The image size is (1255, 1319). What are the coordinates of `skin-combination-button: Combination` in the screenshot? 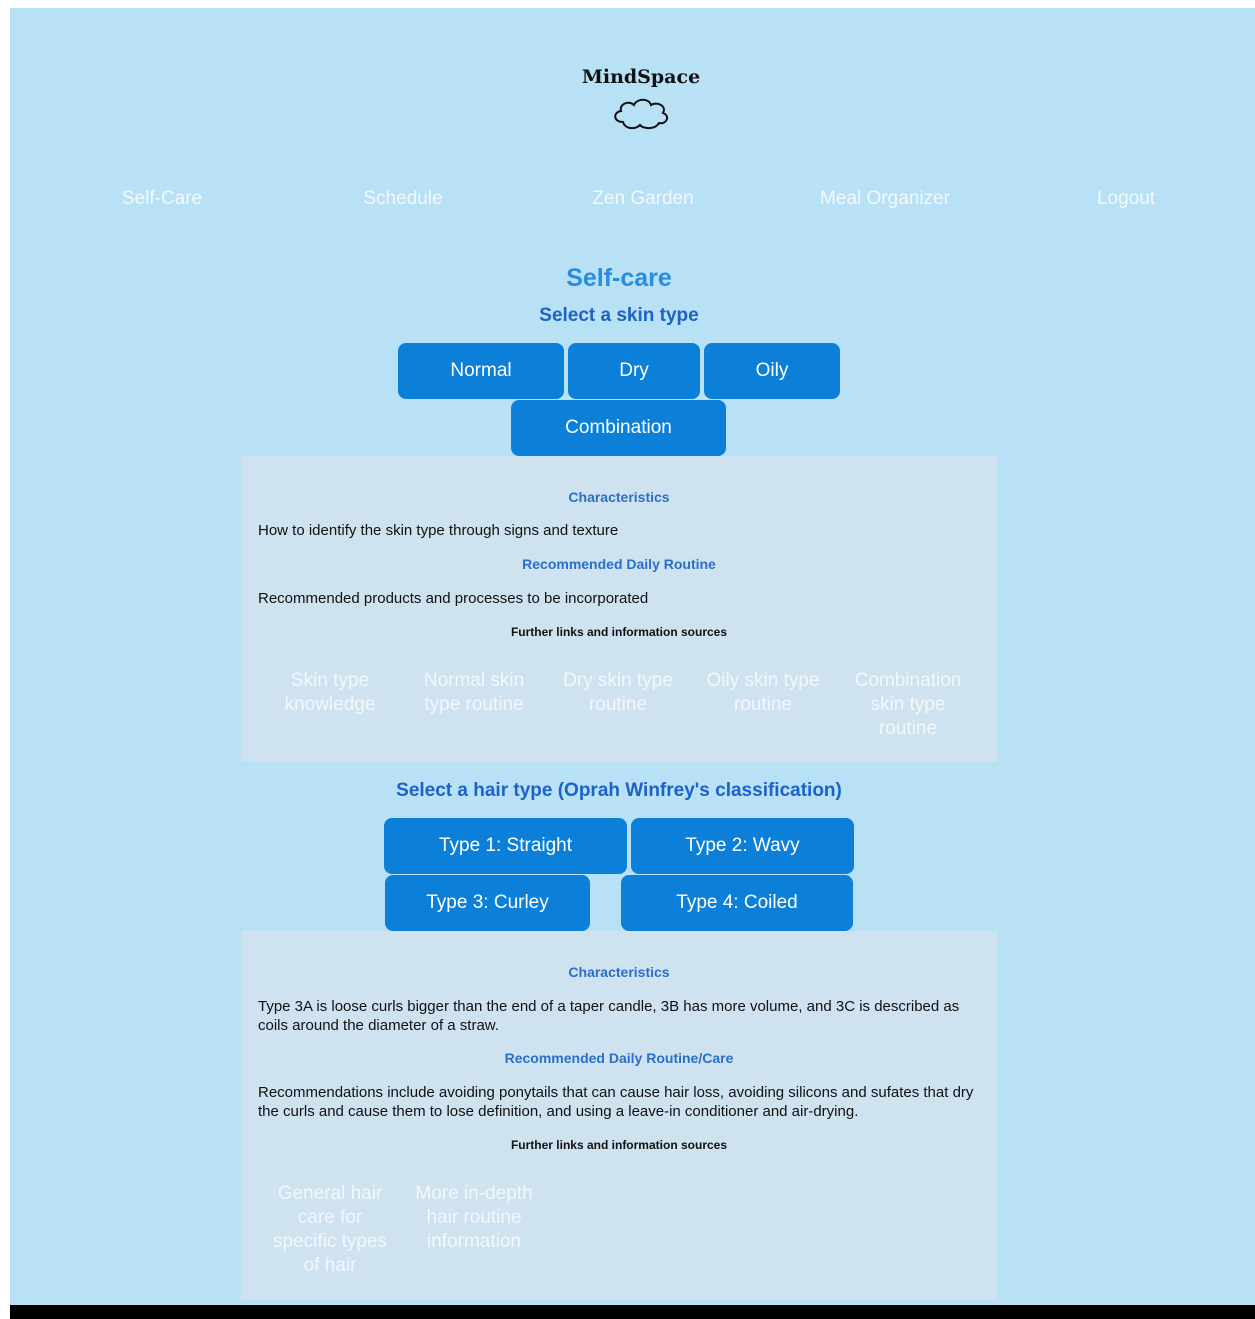 It's located at (618, 428).